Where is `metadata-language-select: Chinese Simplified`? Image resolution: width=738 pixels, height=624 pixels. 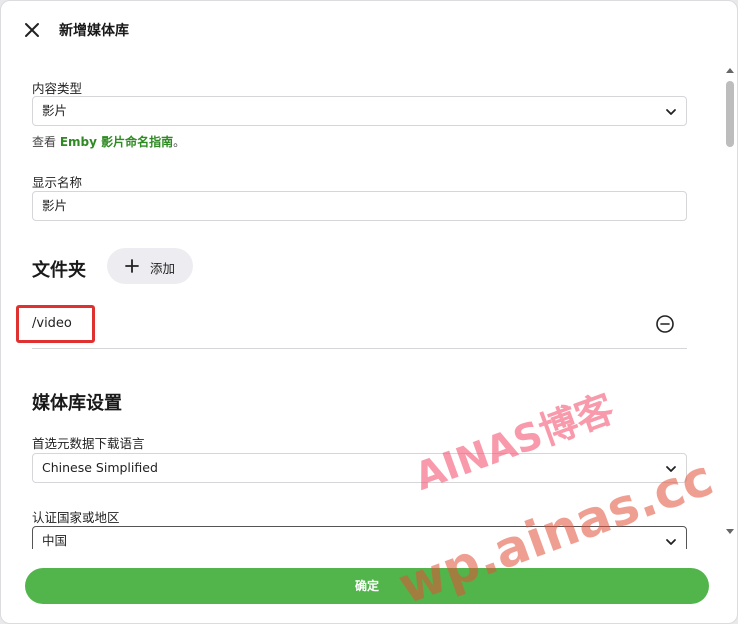
metadata-language-select: Chinese Simplified is located at coordinates (359, 468).